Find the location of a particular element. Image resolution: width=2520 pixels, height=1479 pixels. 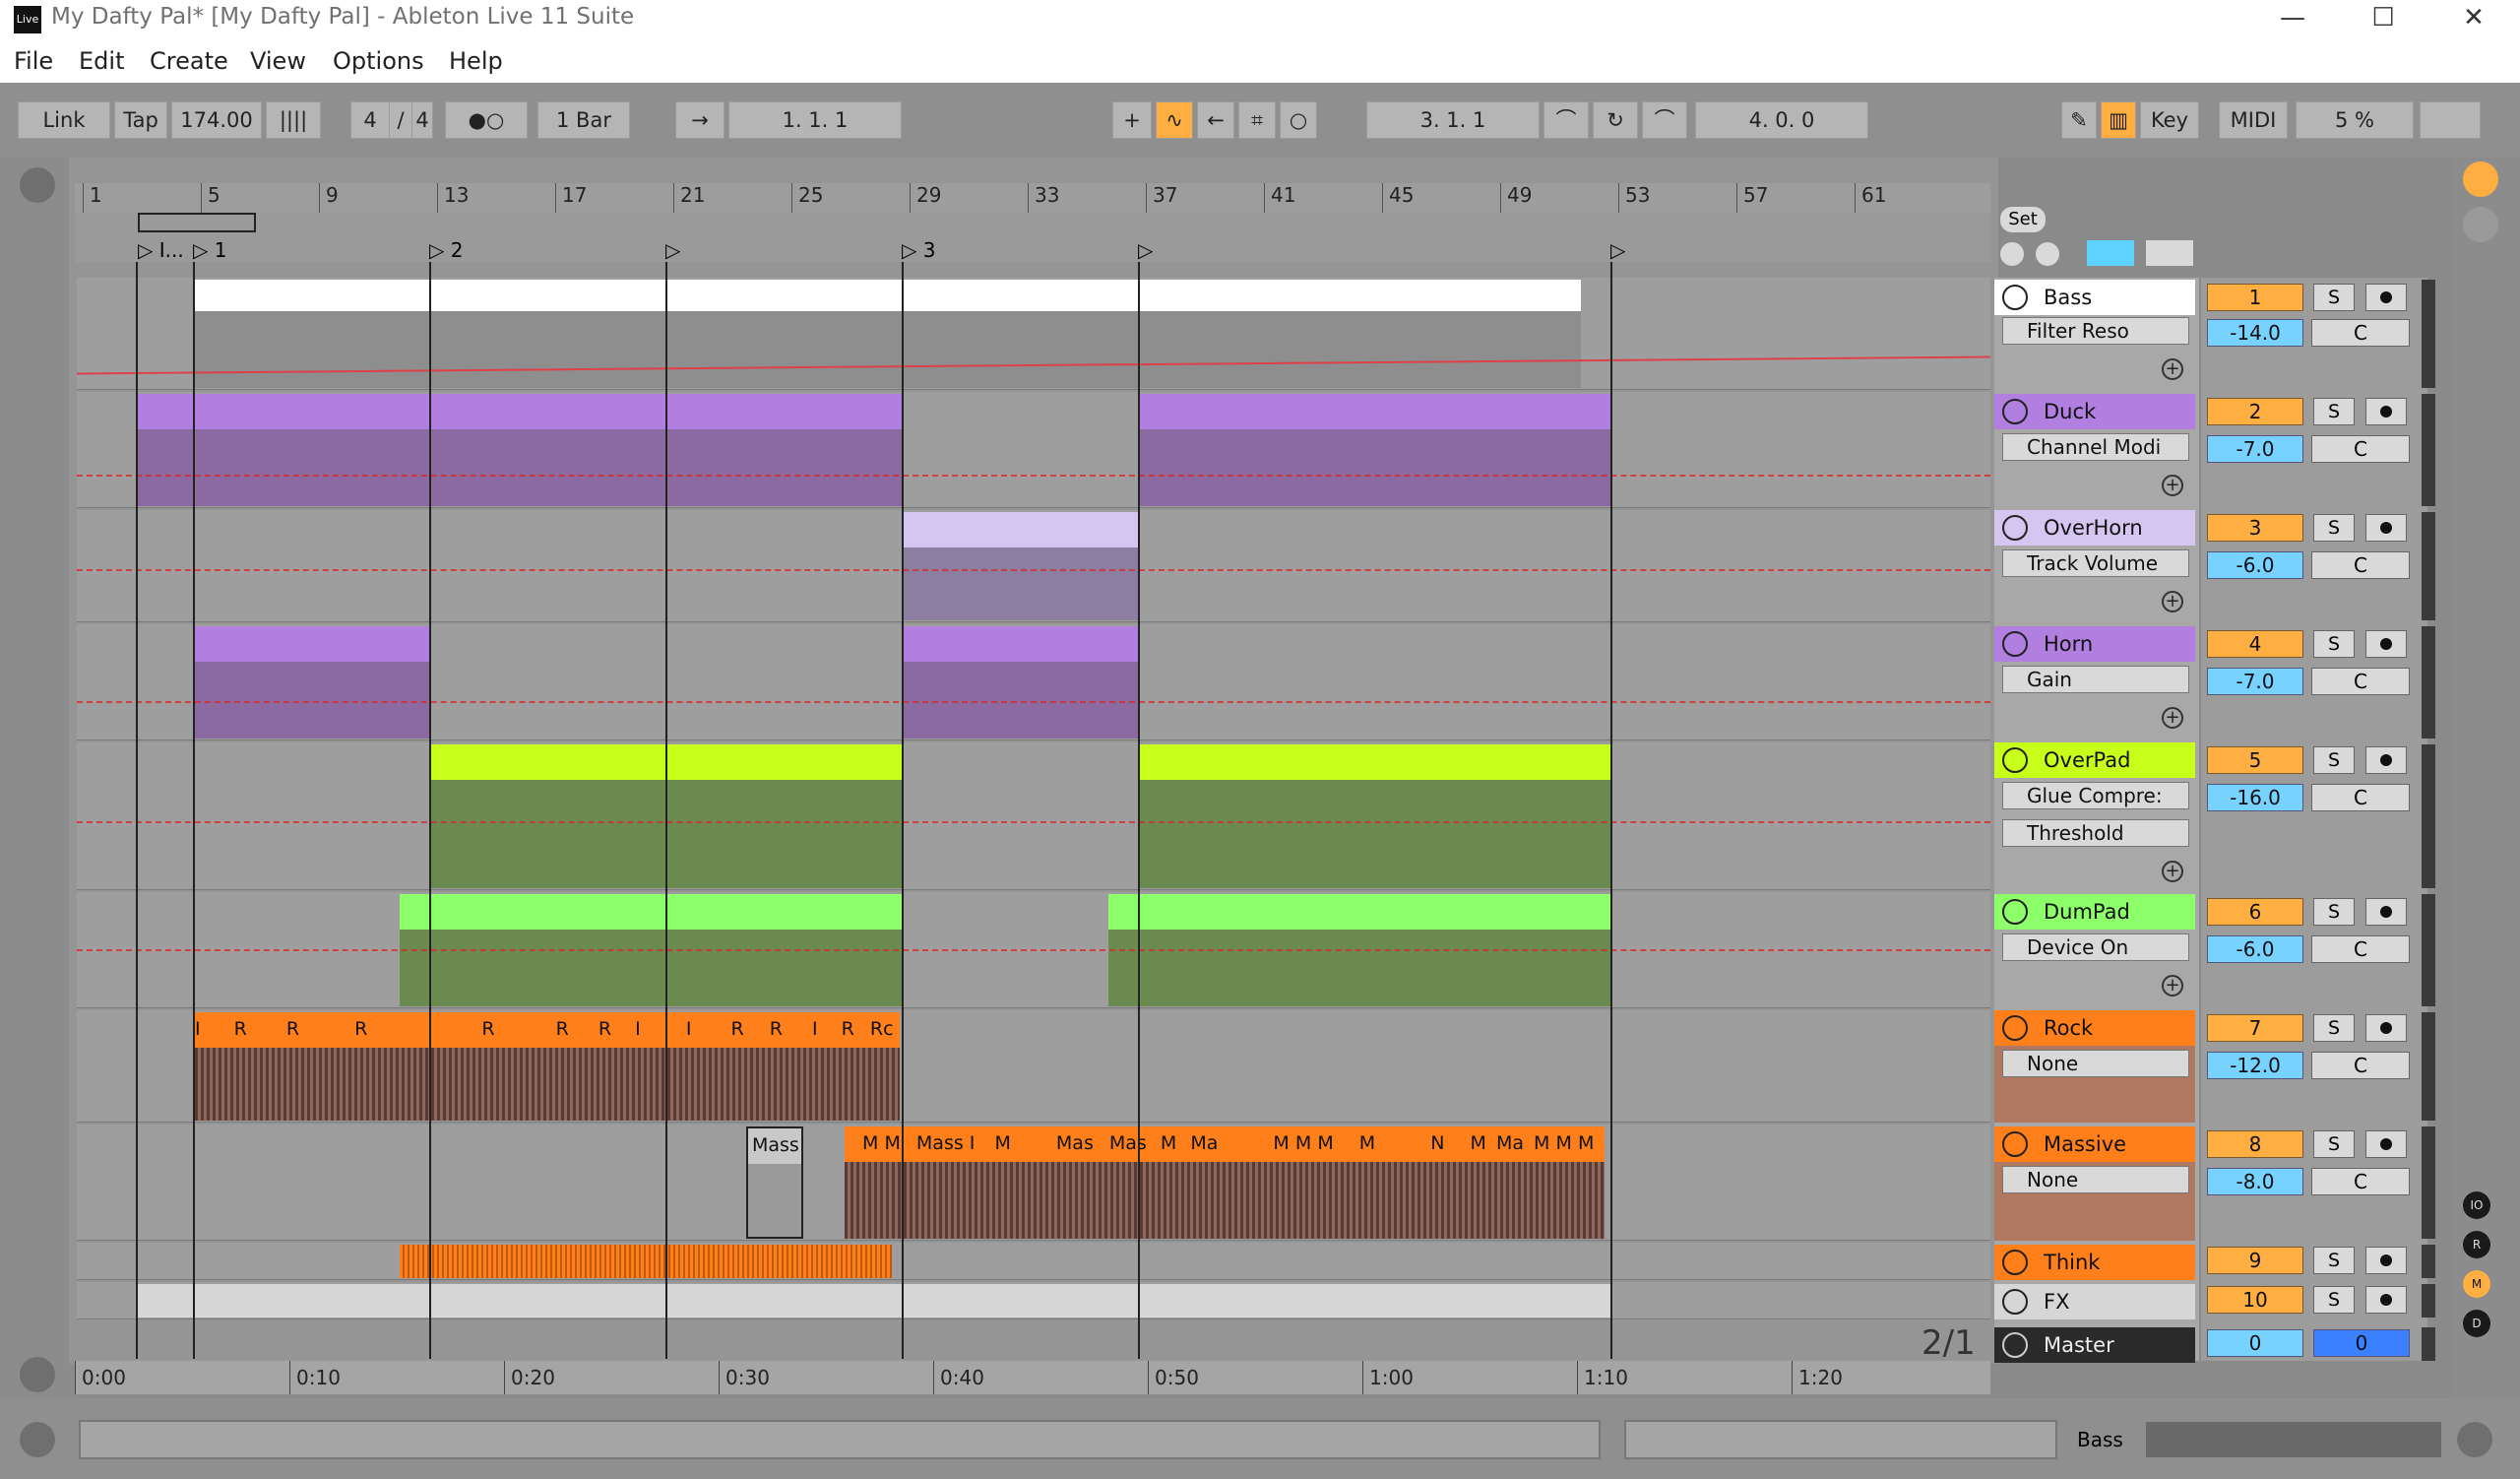

info-view-icon is located at coordinates (37, 1439).